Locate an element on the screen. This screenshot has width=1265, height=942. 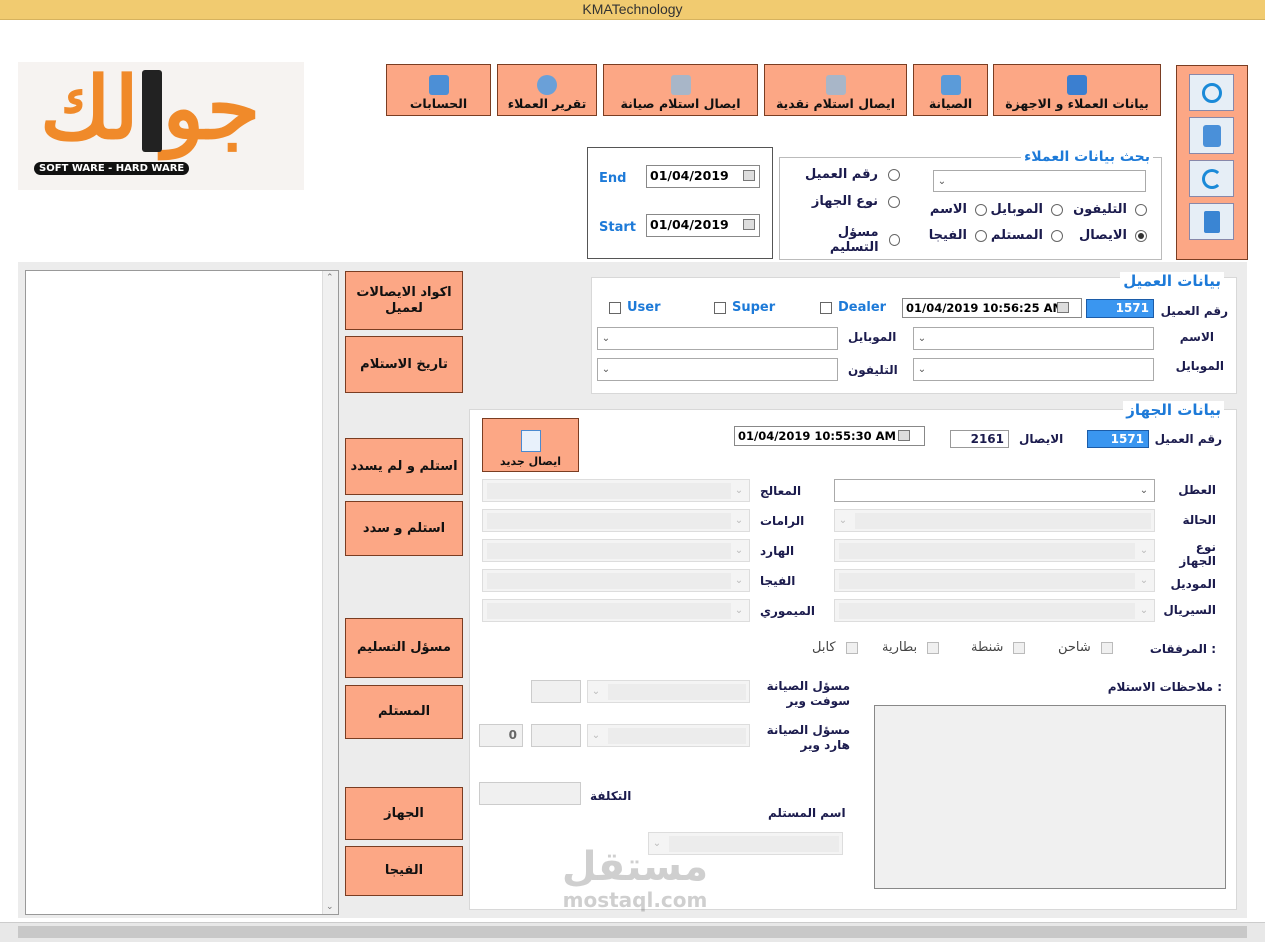
start-date-picker: 01/04/2019 is located at coordinates (703, 225).